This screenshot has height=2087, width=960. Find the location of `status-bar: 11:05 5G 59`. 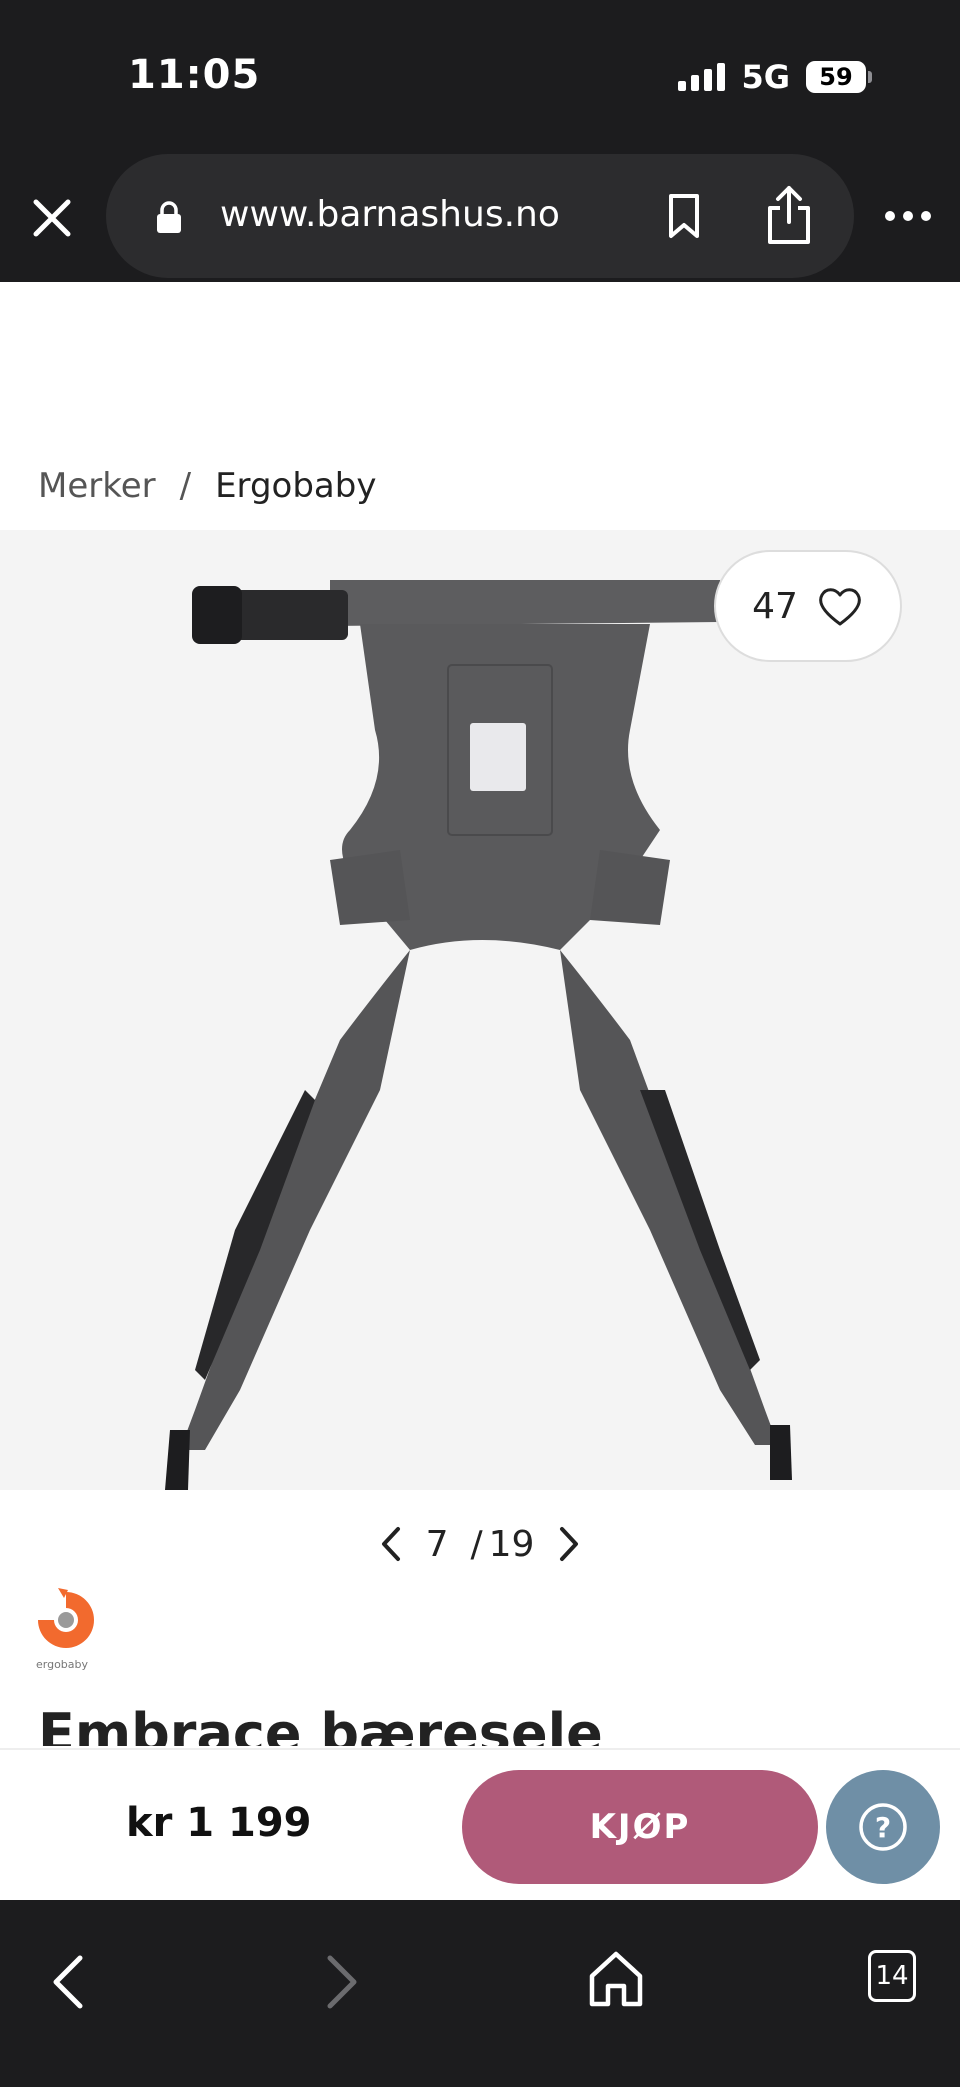

status-bar: 11:05 5G 59 is located at coordinates (480, 75).